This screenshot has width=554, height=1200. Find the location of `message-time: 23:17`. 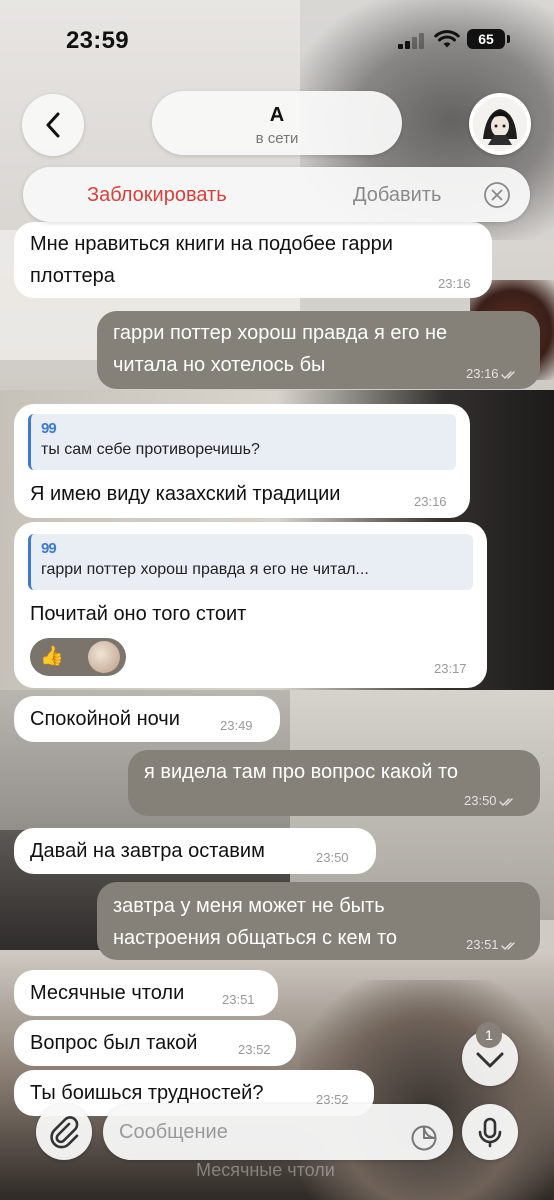

message-time: 23:17 is located at coordinates (450, 668).